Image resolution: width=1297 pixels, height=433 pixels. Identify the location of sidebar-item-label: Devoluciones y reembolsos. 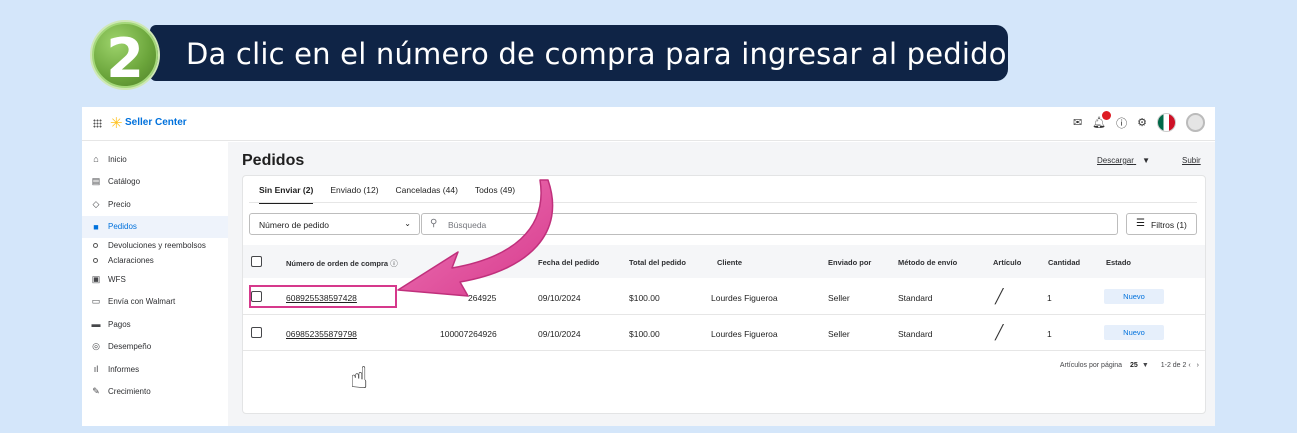
(157, 245).